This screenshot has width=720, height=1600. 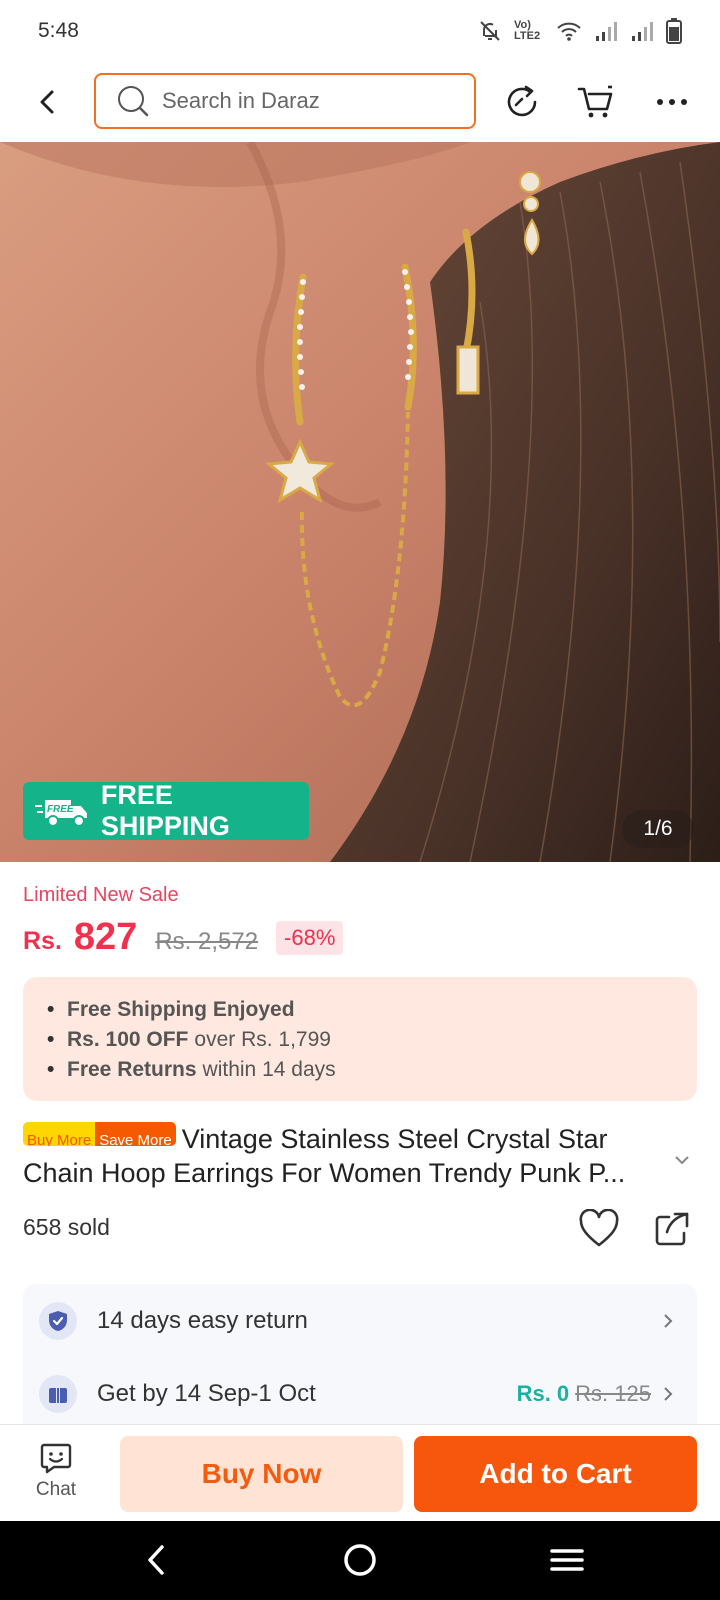 I want to click on share-button, so click(x=672, y=1229).